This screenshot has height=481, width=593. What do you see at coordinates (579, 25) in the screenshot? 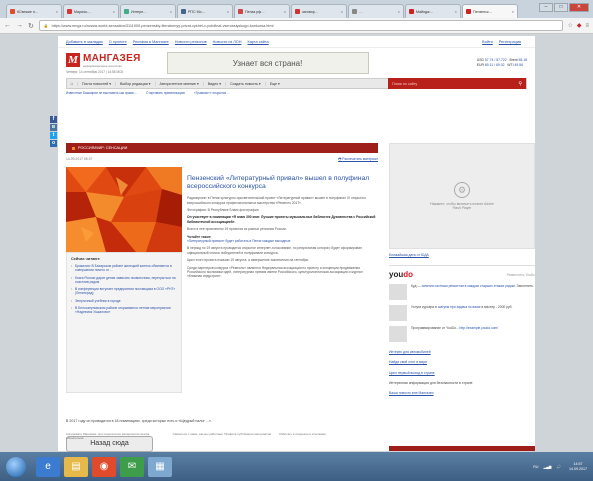
I see `extension-icon: ◆` at bounding box center [579, 25].